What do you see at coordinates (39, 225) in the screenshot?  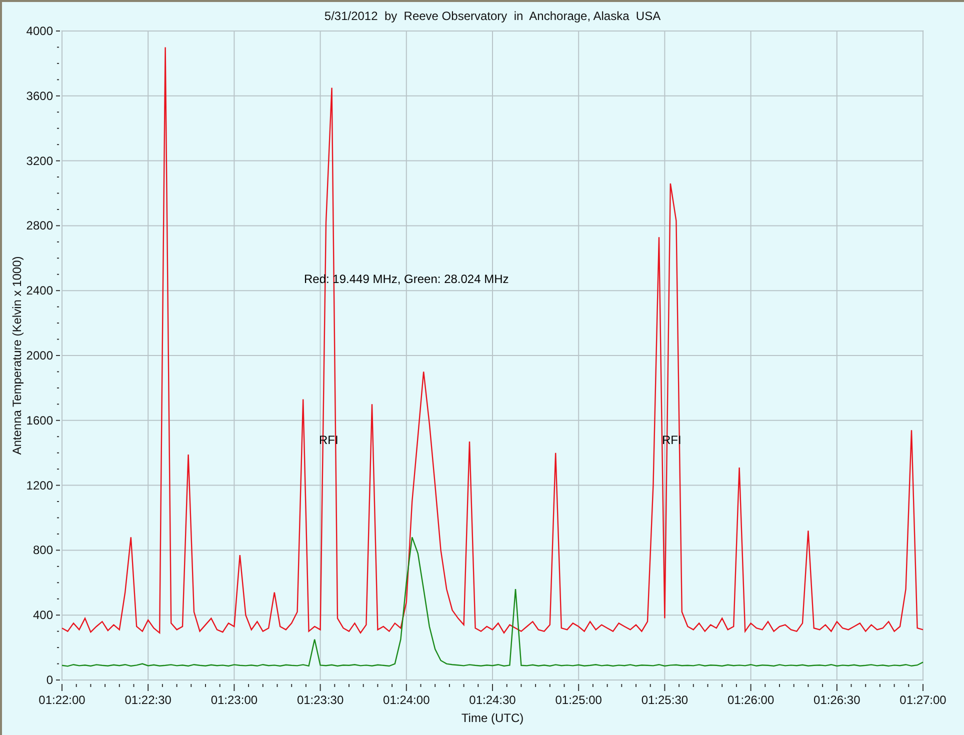 I see `tick-label: 2800` at bounding box center [39, 225].